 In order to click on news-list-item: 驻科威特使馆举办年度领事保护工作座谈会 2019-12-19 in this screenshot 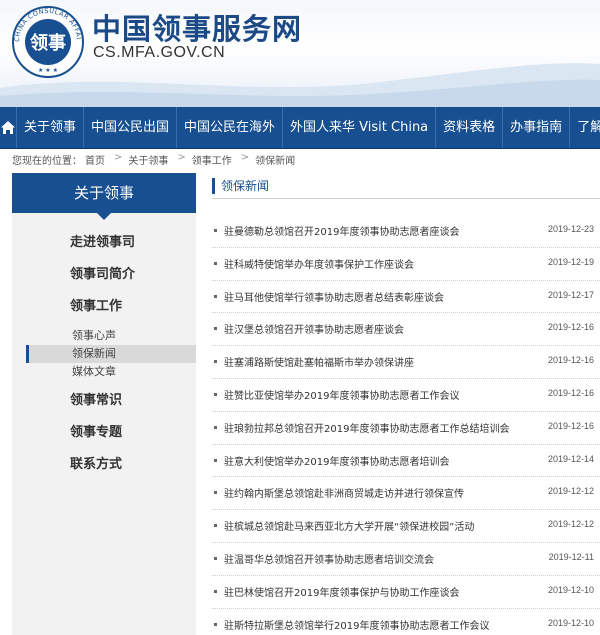, I will do `click(406, 264)`.